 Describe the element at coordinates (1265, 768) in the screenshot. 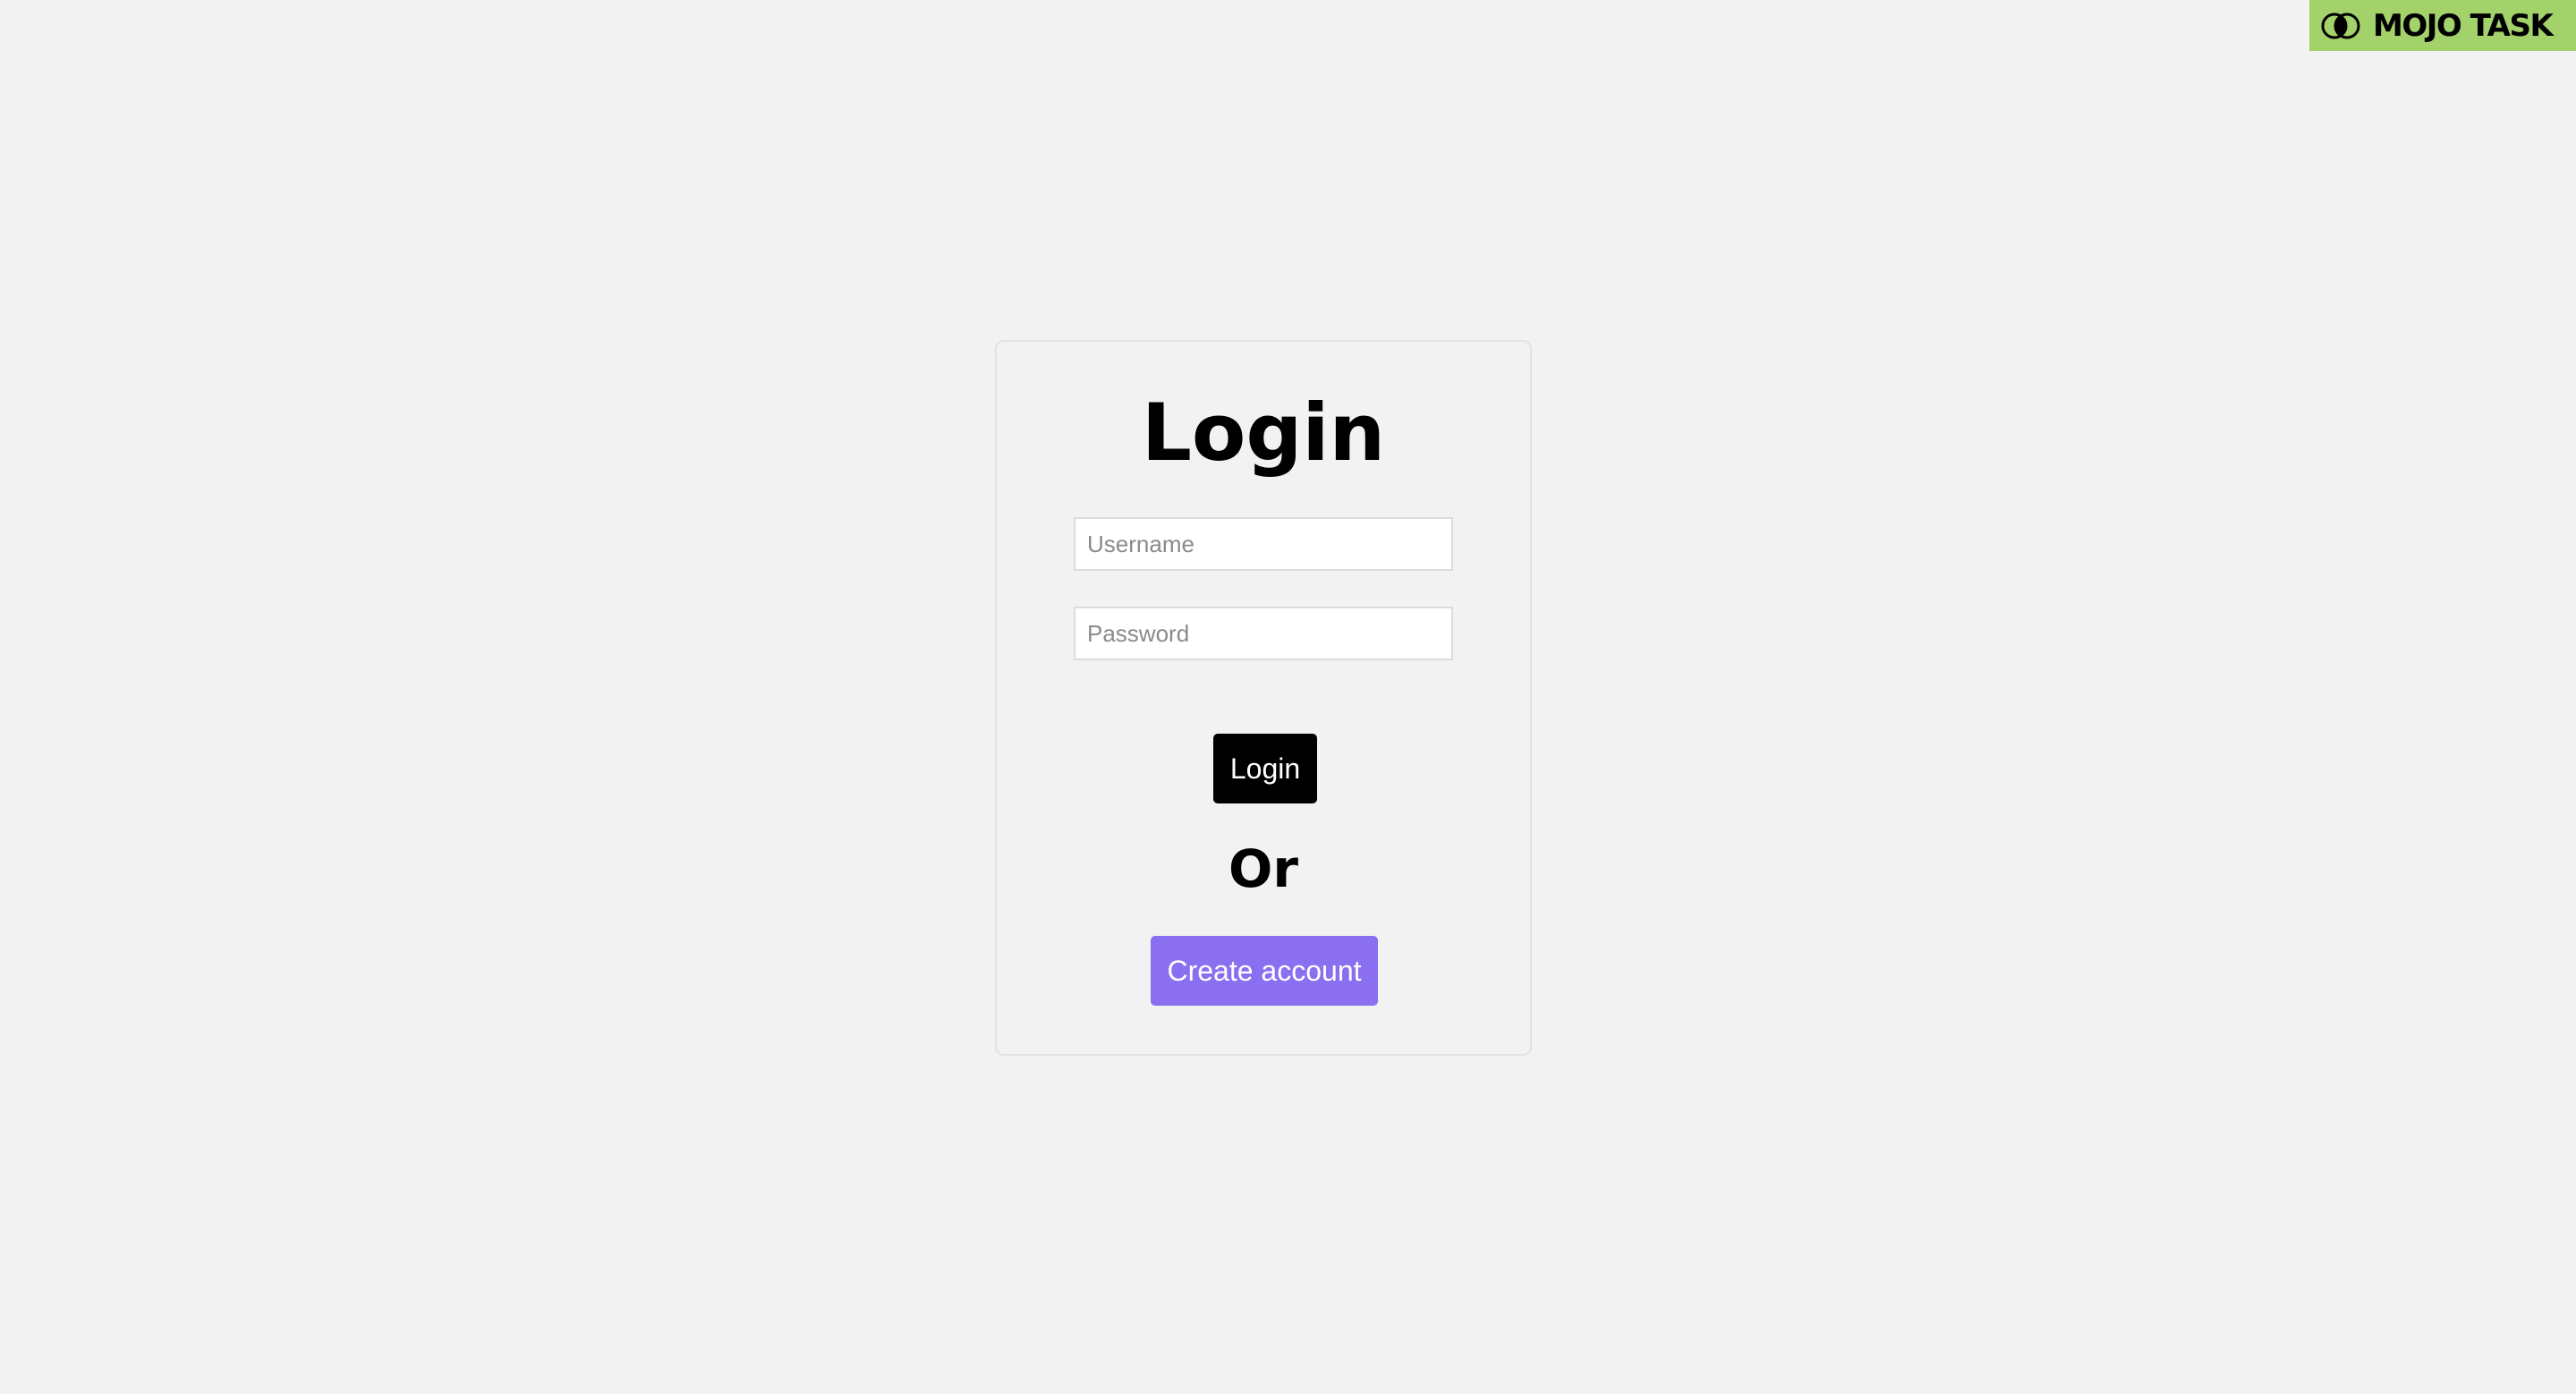

I see `login-button: Login` at that location.